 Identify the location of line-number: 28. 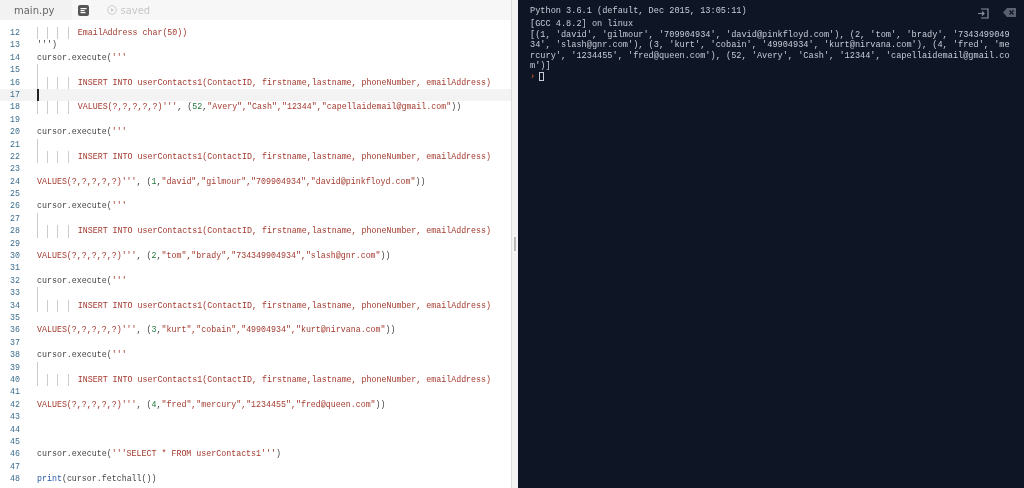
(15, 231).